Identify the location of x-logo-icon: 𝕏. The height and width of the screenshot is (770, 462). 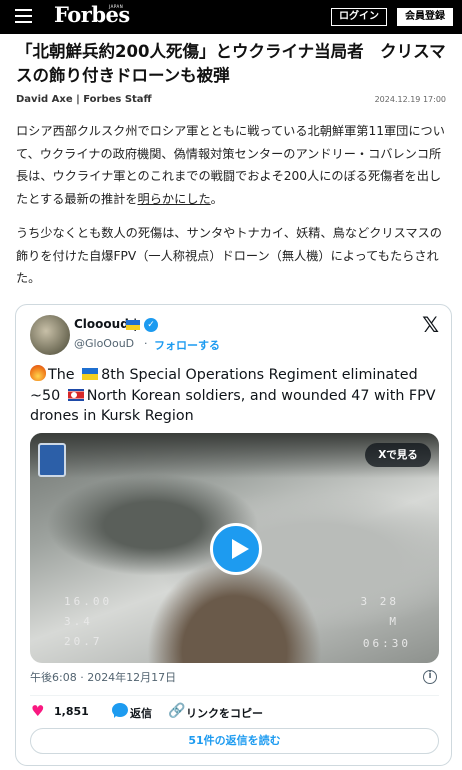
(430, 325).